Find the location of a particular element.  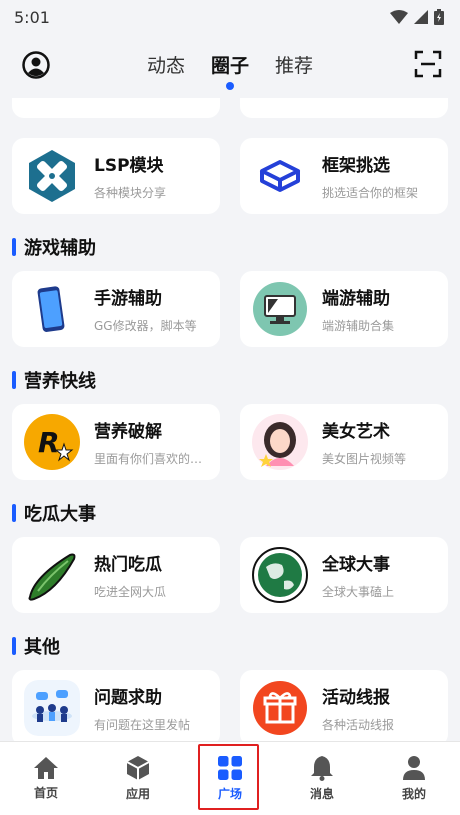

meeting-people-icon is located at coordinates (52, 708).